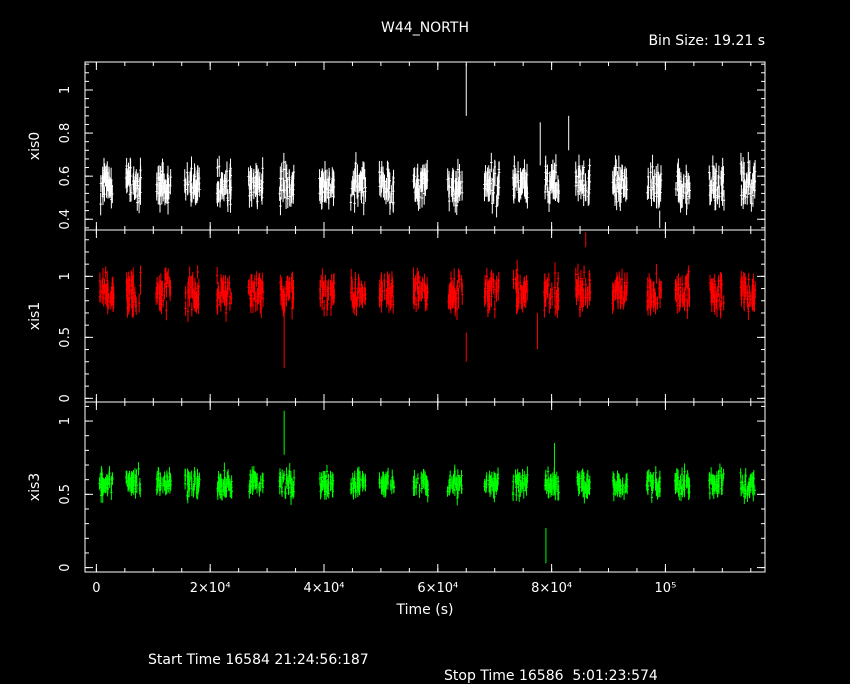  Describe the element at coordinates (65, 176) in the screenshot. I see `y-tick-label-xis0: 0.6` at that location.